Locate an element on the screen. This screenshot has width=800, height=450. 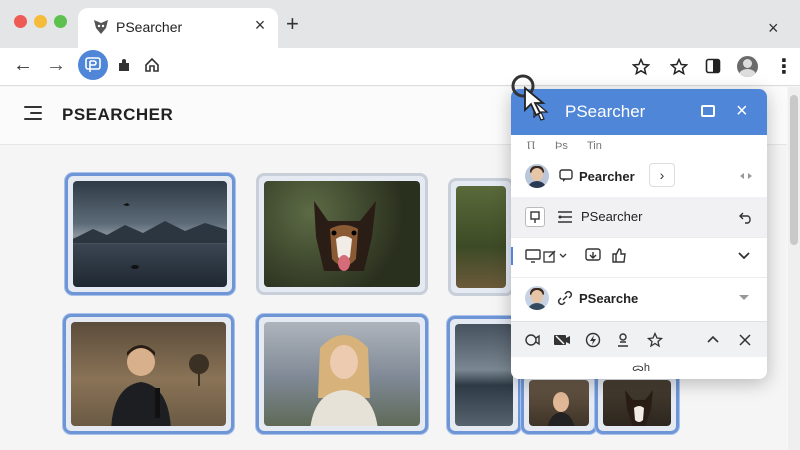
menu-icon: ⋮ is located at coordinates (784, 66).